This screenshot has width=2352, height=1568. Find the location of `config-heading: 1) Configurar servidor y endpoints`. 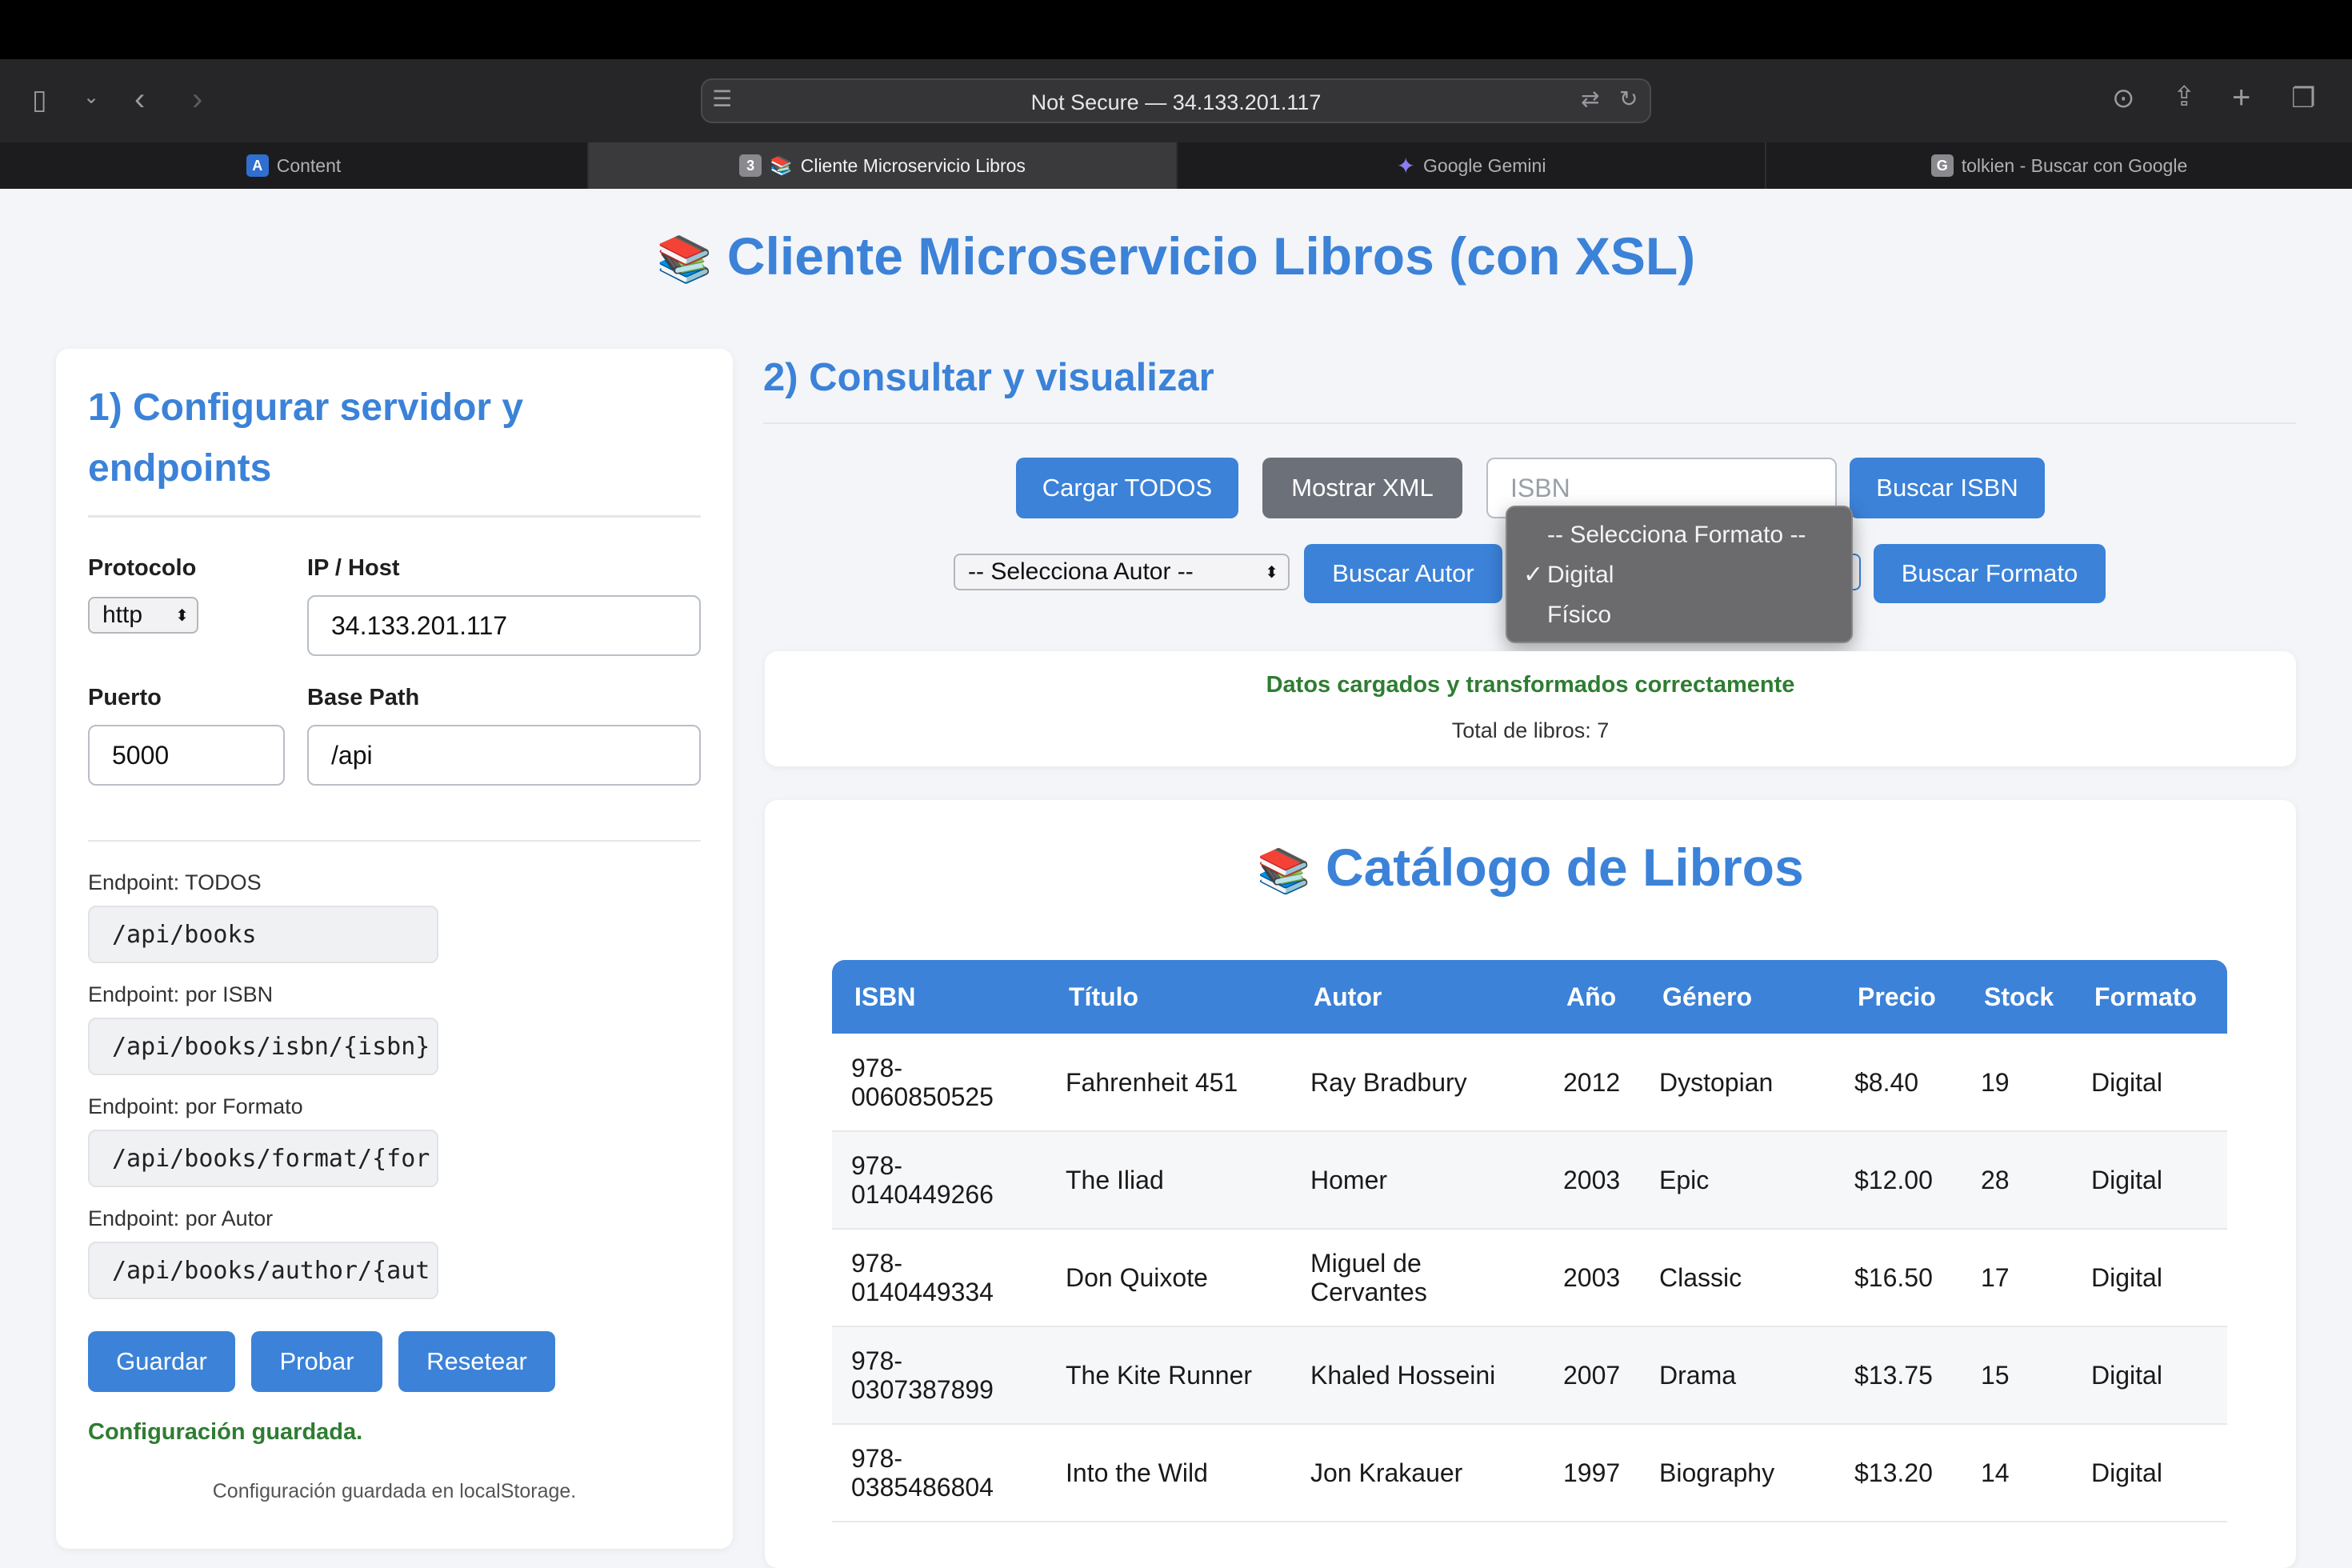

config-heading: 1) Configurar servidor y endpoints is located at coordinates (305, 438).